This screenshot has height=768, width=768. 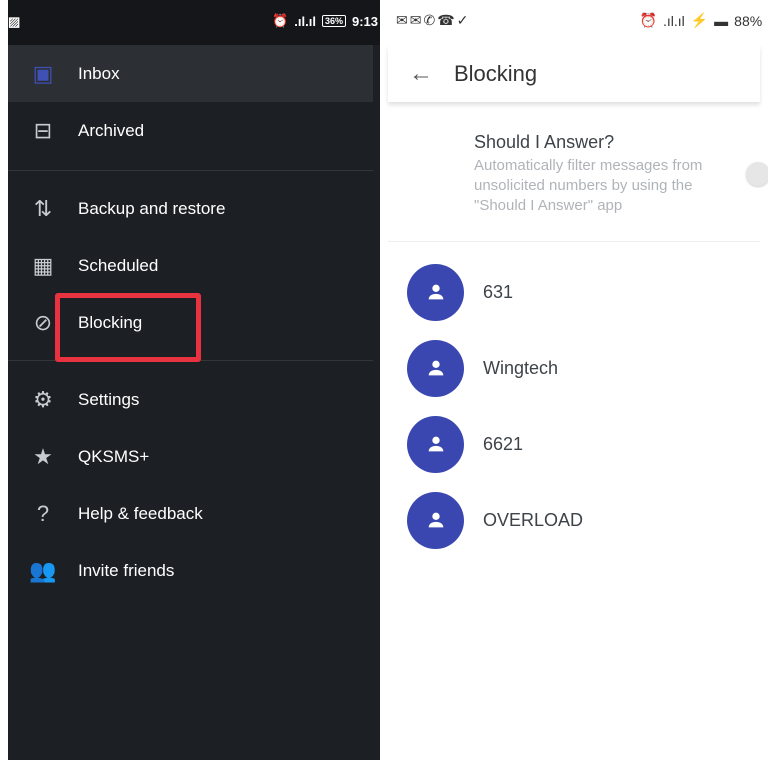 I want to click on battery-icon: ▬, so click(x=721, y=20).